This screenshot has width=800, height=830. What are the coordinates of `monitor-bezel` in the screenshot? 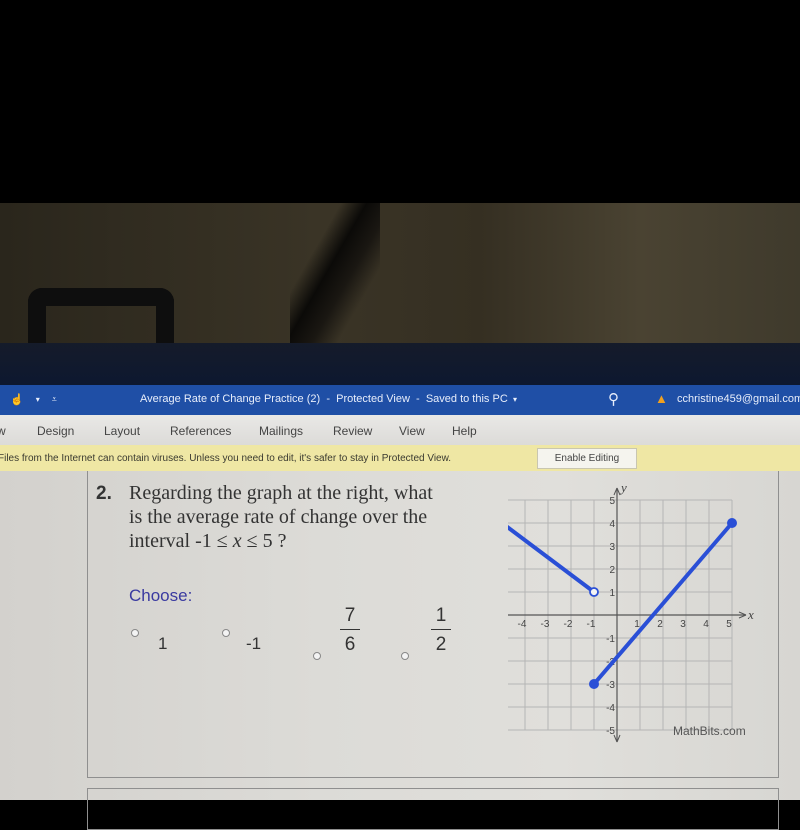 It's located at (400, 364).